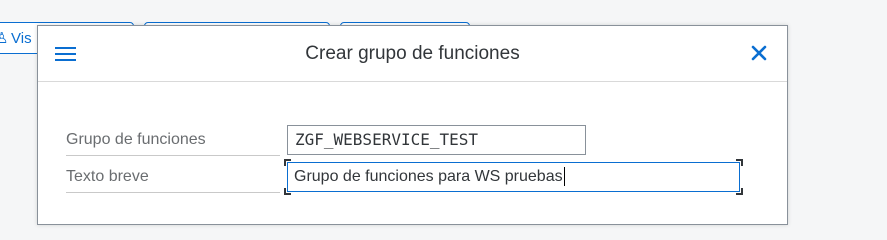 This screenshot has width=887, height=240. Describe the element at coordinates (436, 140) in the screenshot. I see `function-group-input: ZGF_WEBSERVICE_TEST` at that location.